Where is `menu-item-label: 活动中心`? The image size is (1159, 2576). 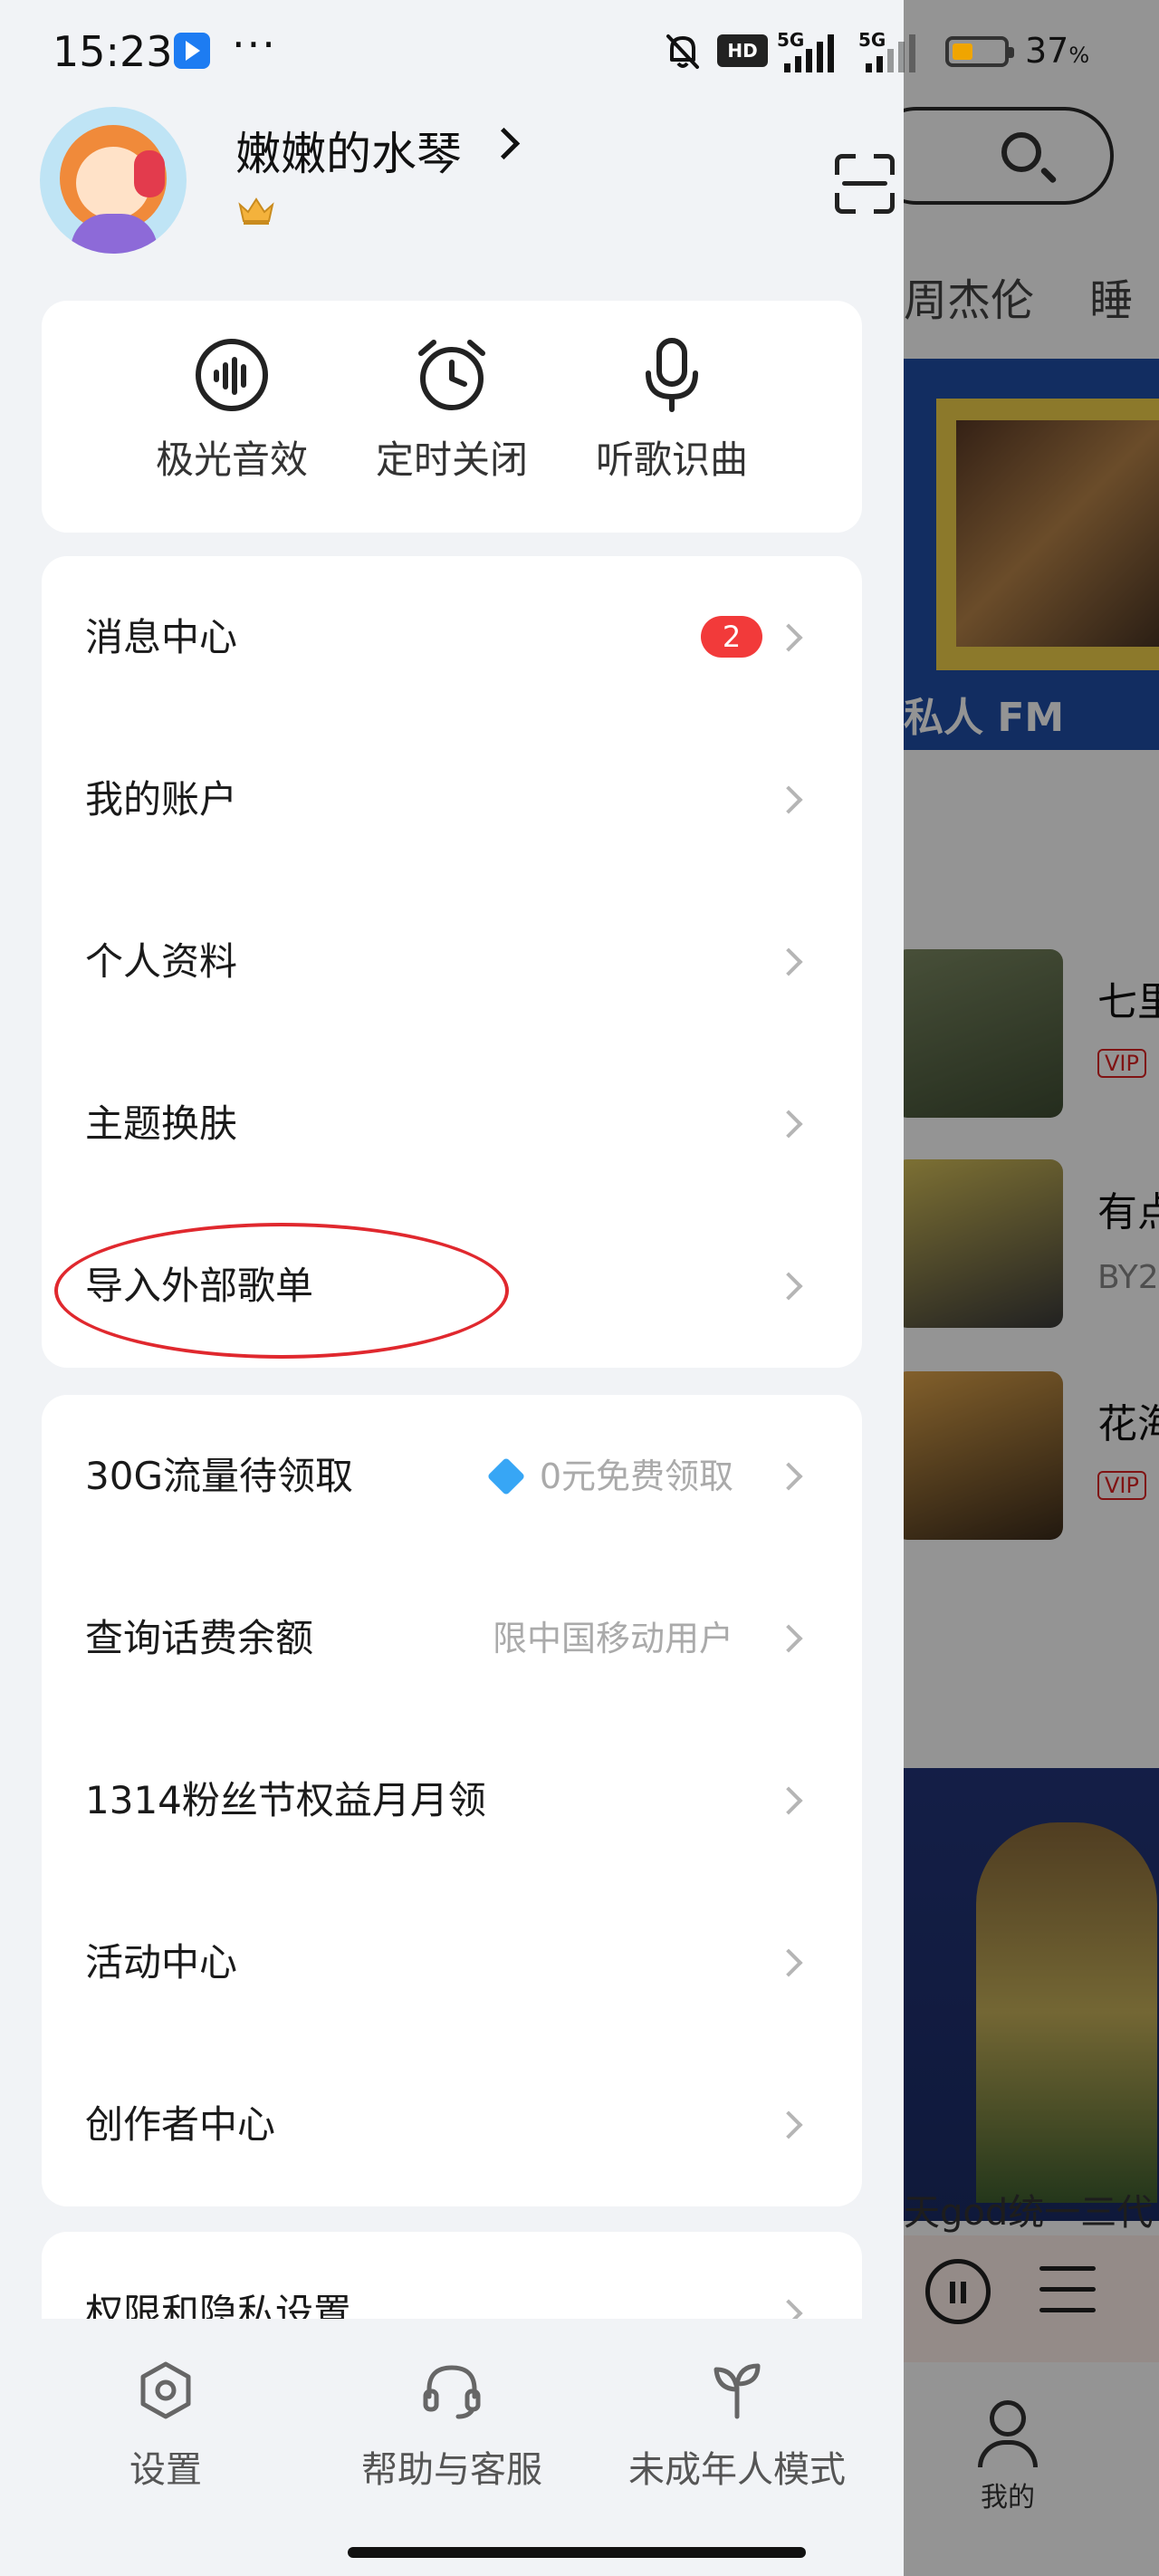
menu-item-label: 活动中心 is located at coordinates (161, 1962).